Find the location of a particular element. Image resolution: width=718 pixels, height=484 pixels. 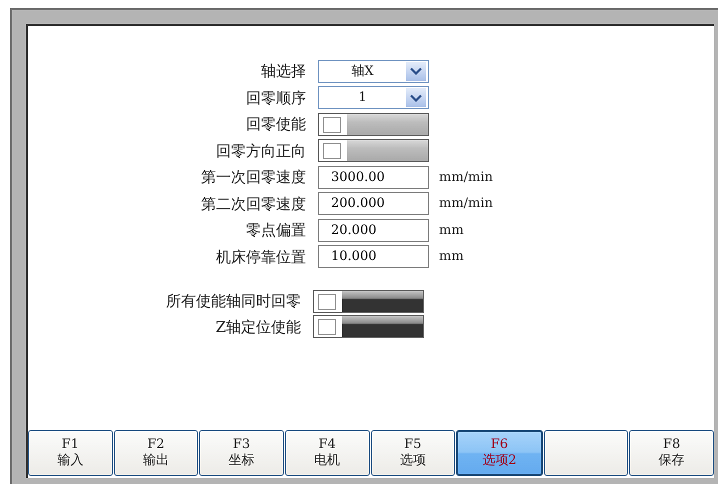

function-key-button: F3 坐标 is located at coordinates (241, 453).